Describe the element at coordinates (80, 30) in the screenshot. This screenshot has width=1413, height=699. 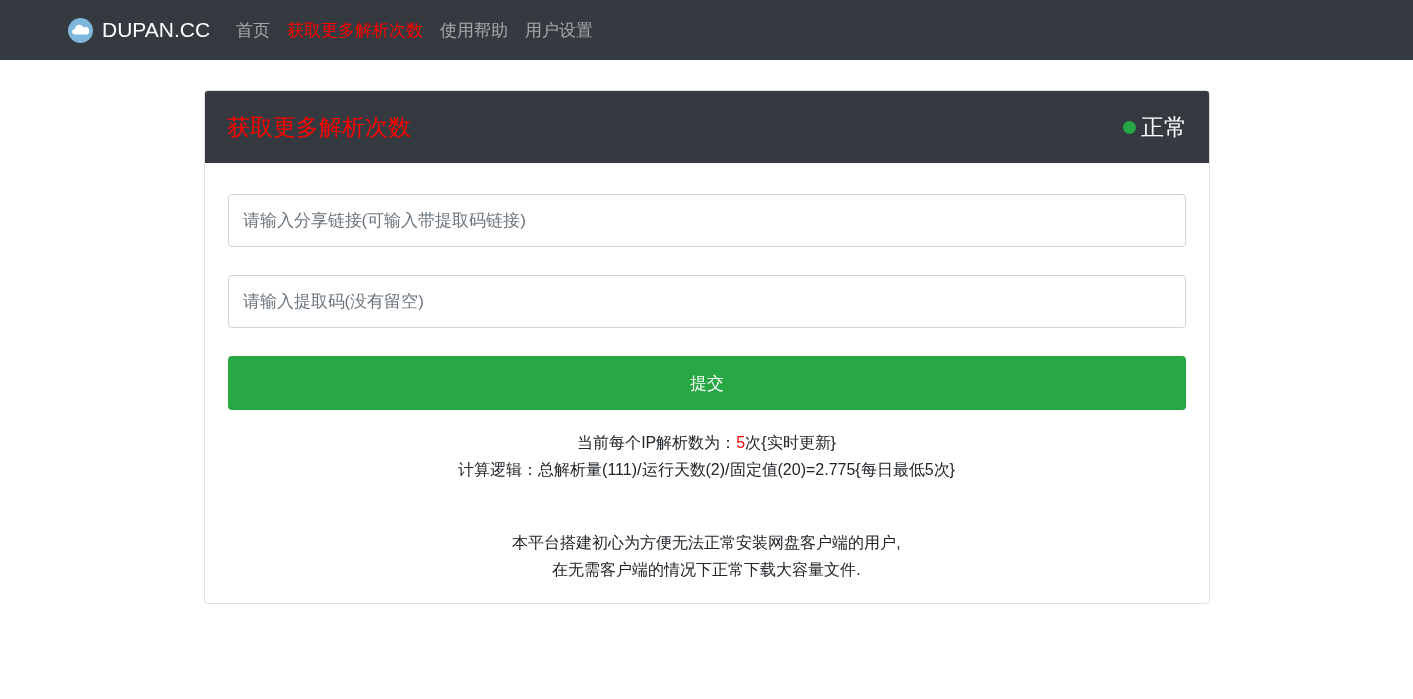
I see `cloud-icon` at that location.